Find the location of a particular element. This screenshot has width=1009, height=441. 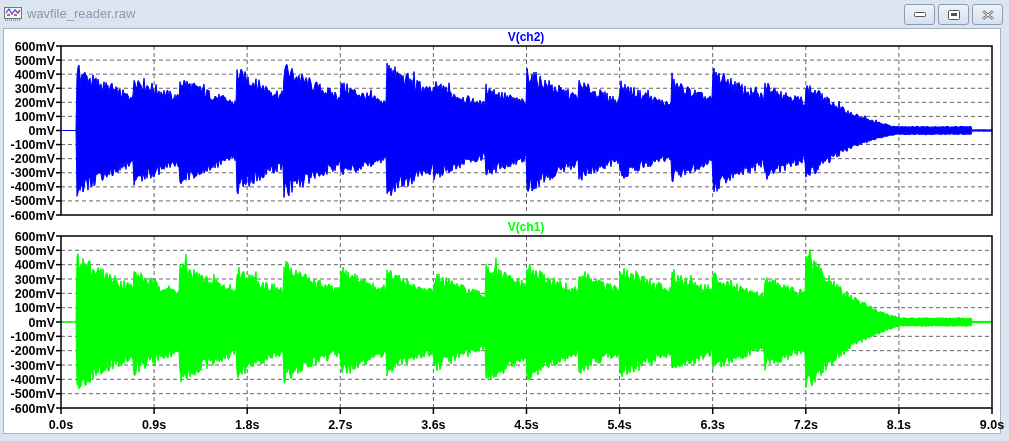

window-title: wavfile_reader.raw is located at coordinates (81, 13).